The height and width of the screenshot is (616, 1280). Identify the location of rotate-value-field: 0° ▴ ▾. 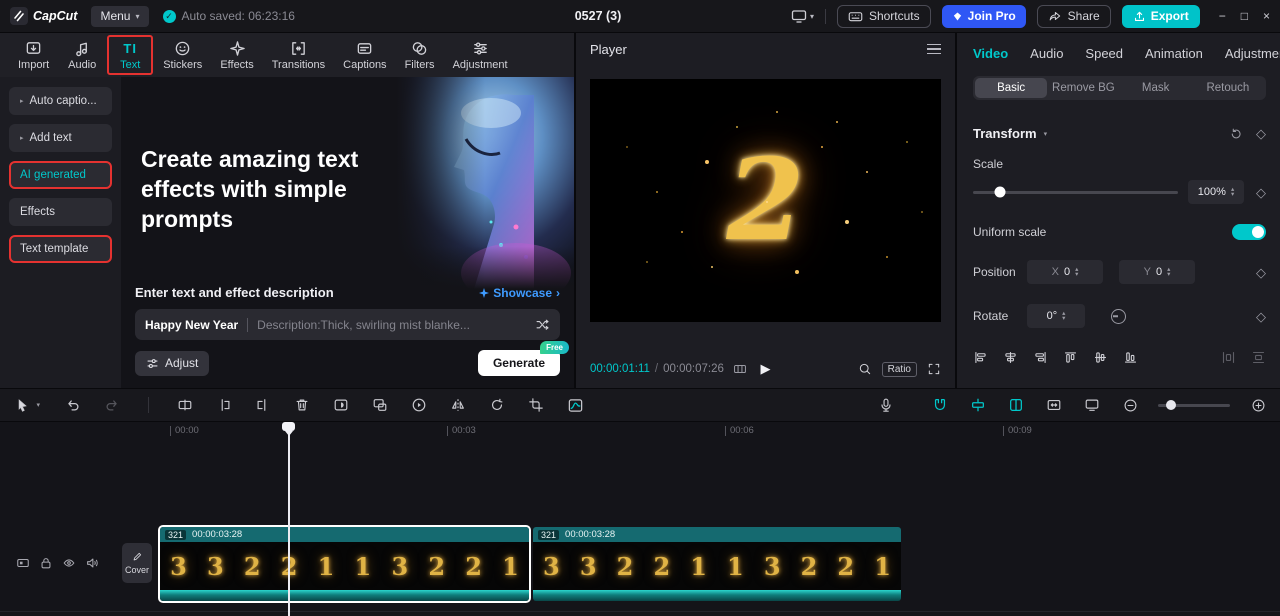
(1056, 316).